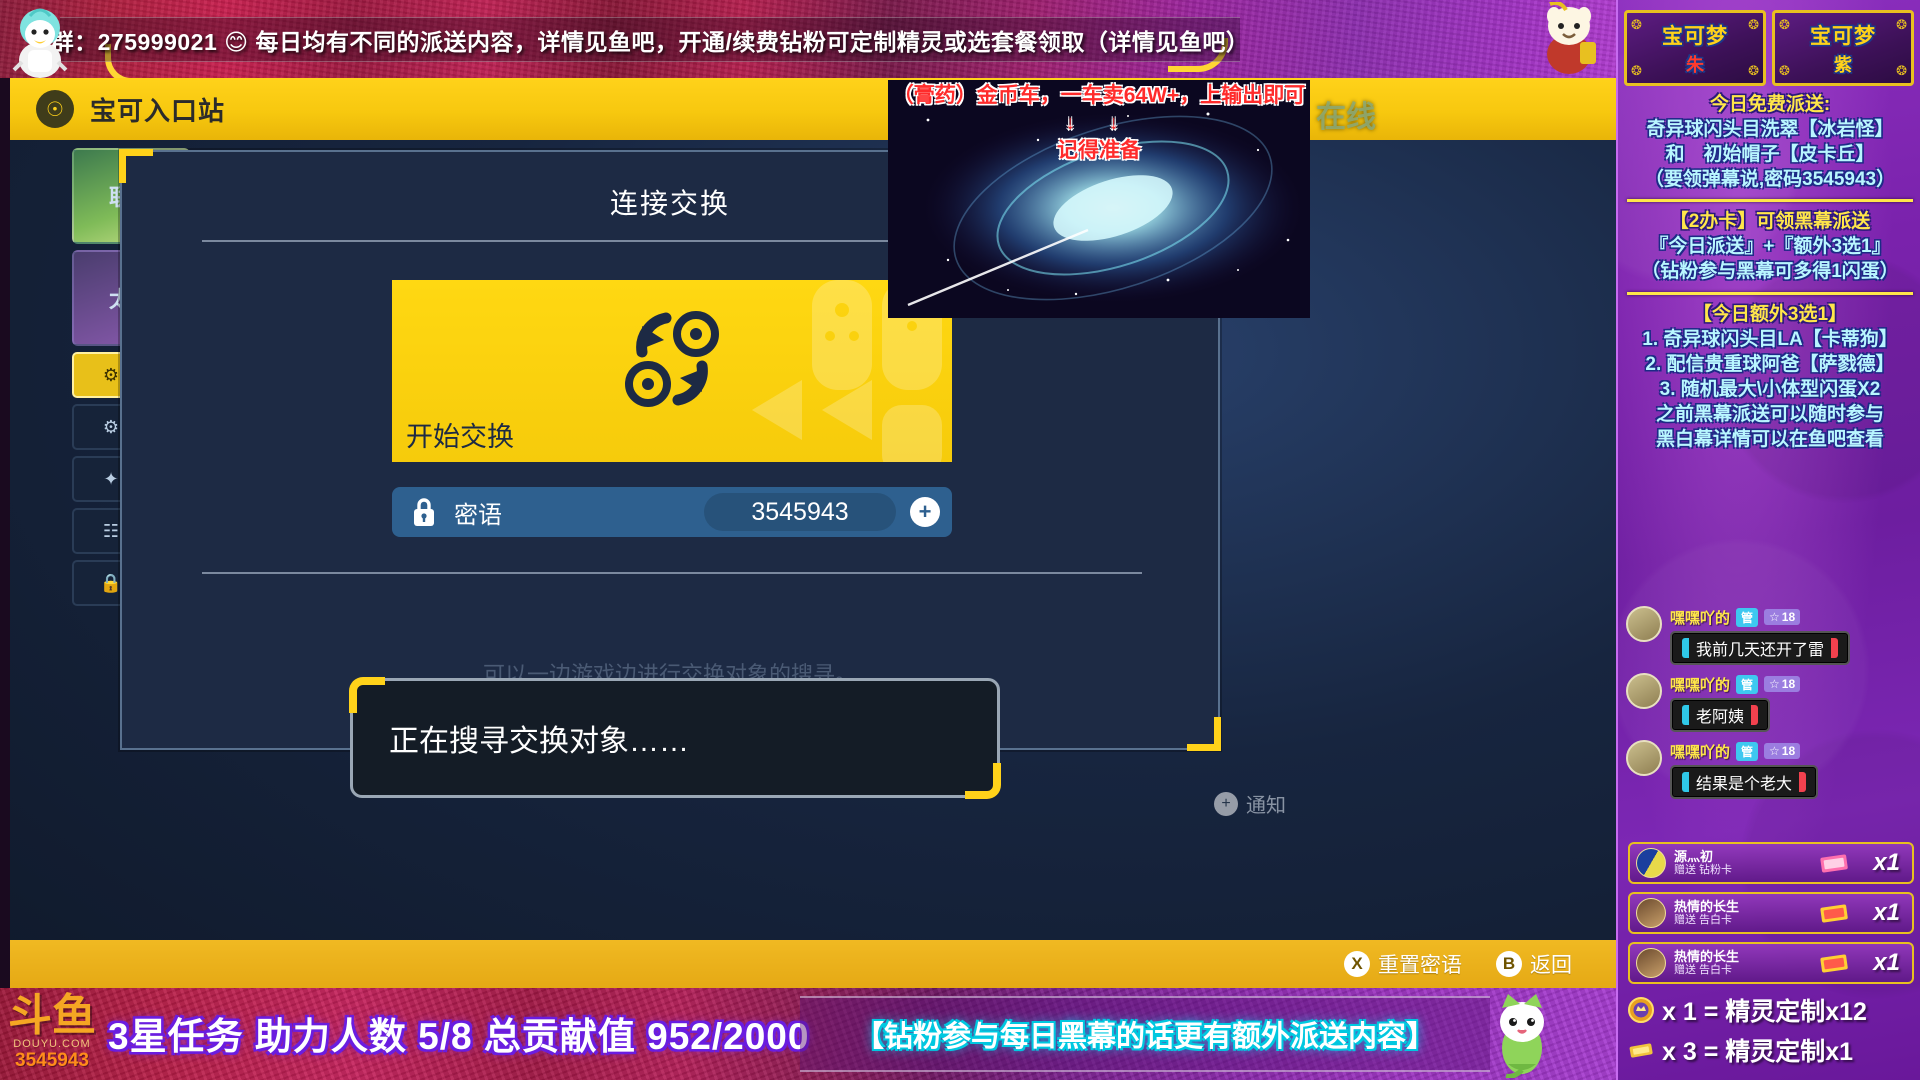 The height and width of the screenshot is (1080, 1920). What do you see at coordinates (1636, 24) in the screenshot?
I see `card-ornament-tl: ❂` at bounding box center [1636, 24].